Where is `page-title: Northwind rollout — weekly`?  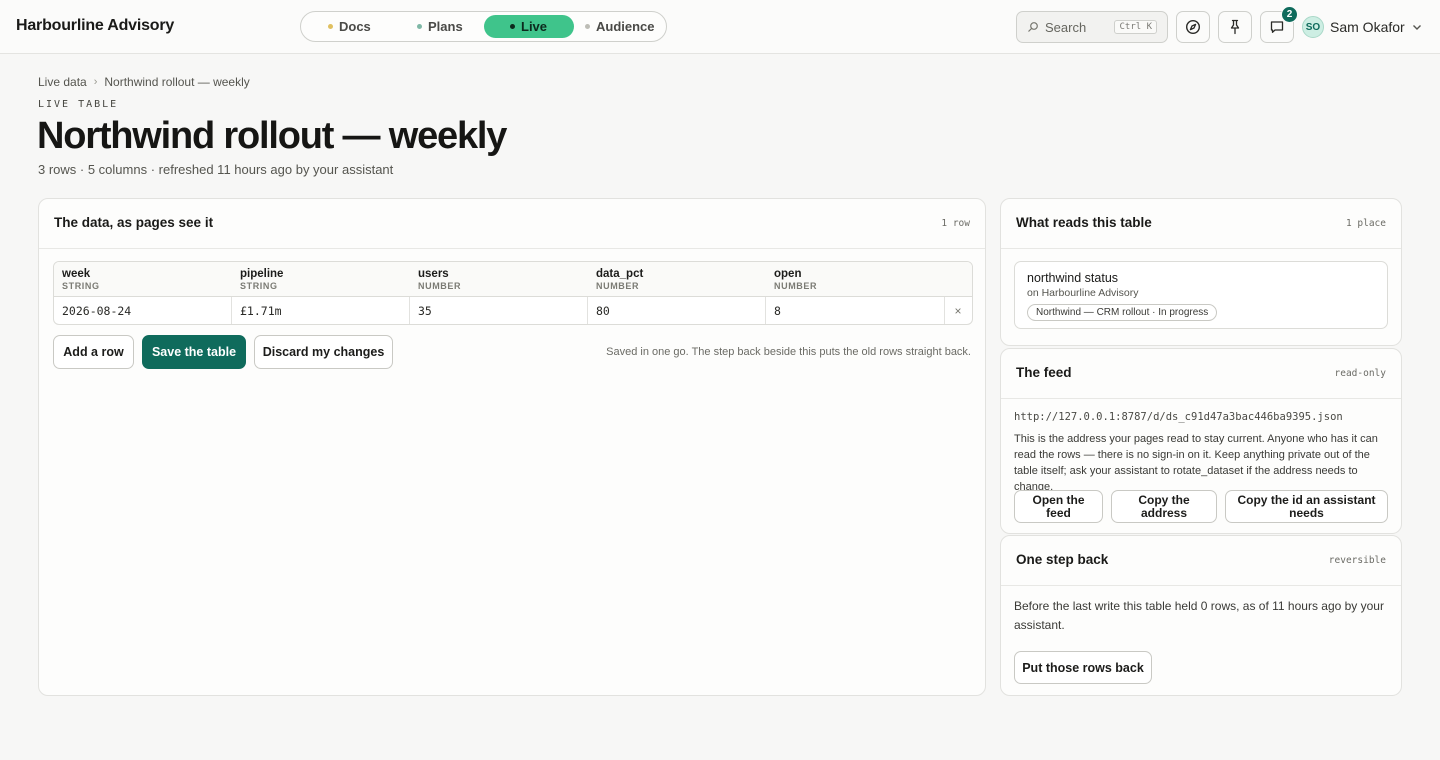 page-title: Northwind rollout — weekly is located at coordinates (272, 136).